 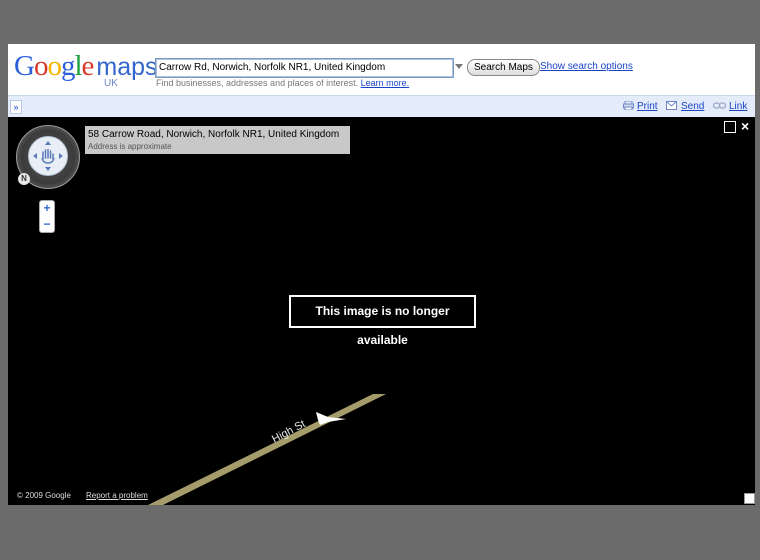 I want to click on search-history-dropdown-icon, so click(x=459, y=66).